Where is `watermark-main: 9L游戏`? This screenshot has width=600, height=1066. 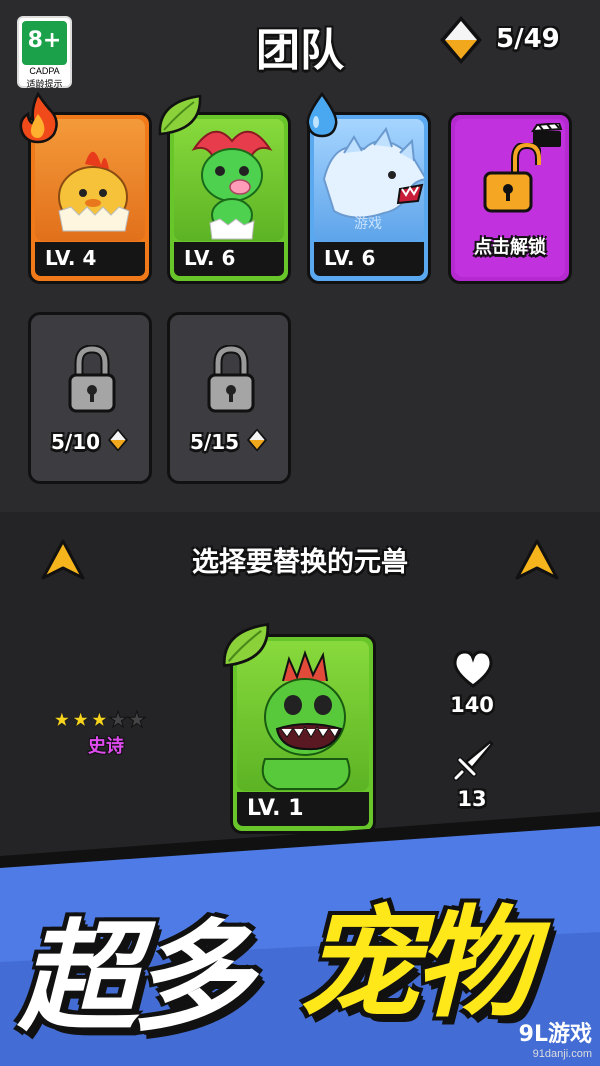
watermark-main: 9L游戏 is located at coordinates (555, 1034).